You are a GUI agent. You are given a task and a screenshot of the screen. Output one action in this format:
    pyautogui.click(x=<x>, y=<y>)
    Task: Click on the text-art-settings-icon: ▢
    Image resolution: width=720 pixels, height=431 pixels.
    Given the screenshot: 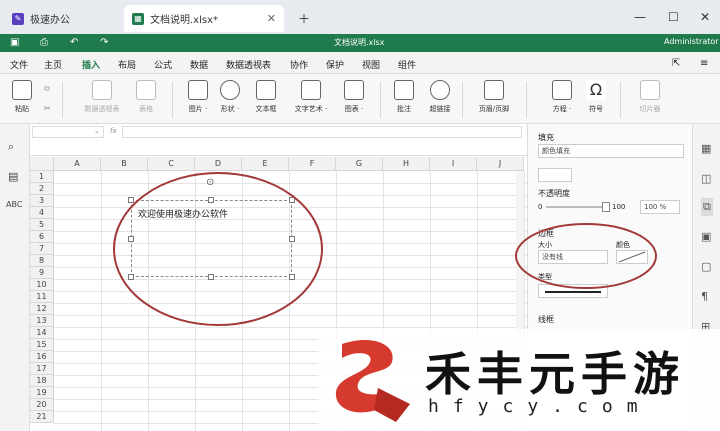 What is the action you would take?
    pyautogui.click(x=706, y=266)
    